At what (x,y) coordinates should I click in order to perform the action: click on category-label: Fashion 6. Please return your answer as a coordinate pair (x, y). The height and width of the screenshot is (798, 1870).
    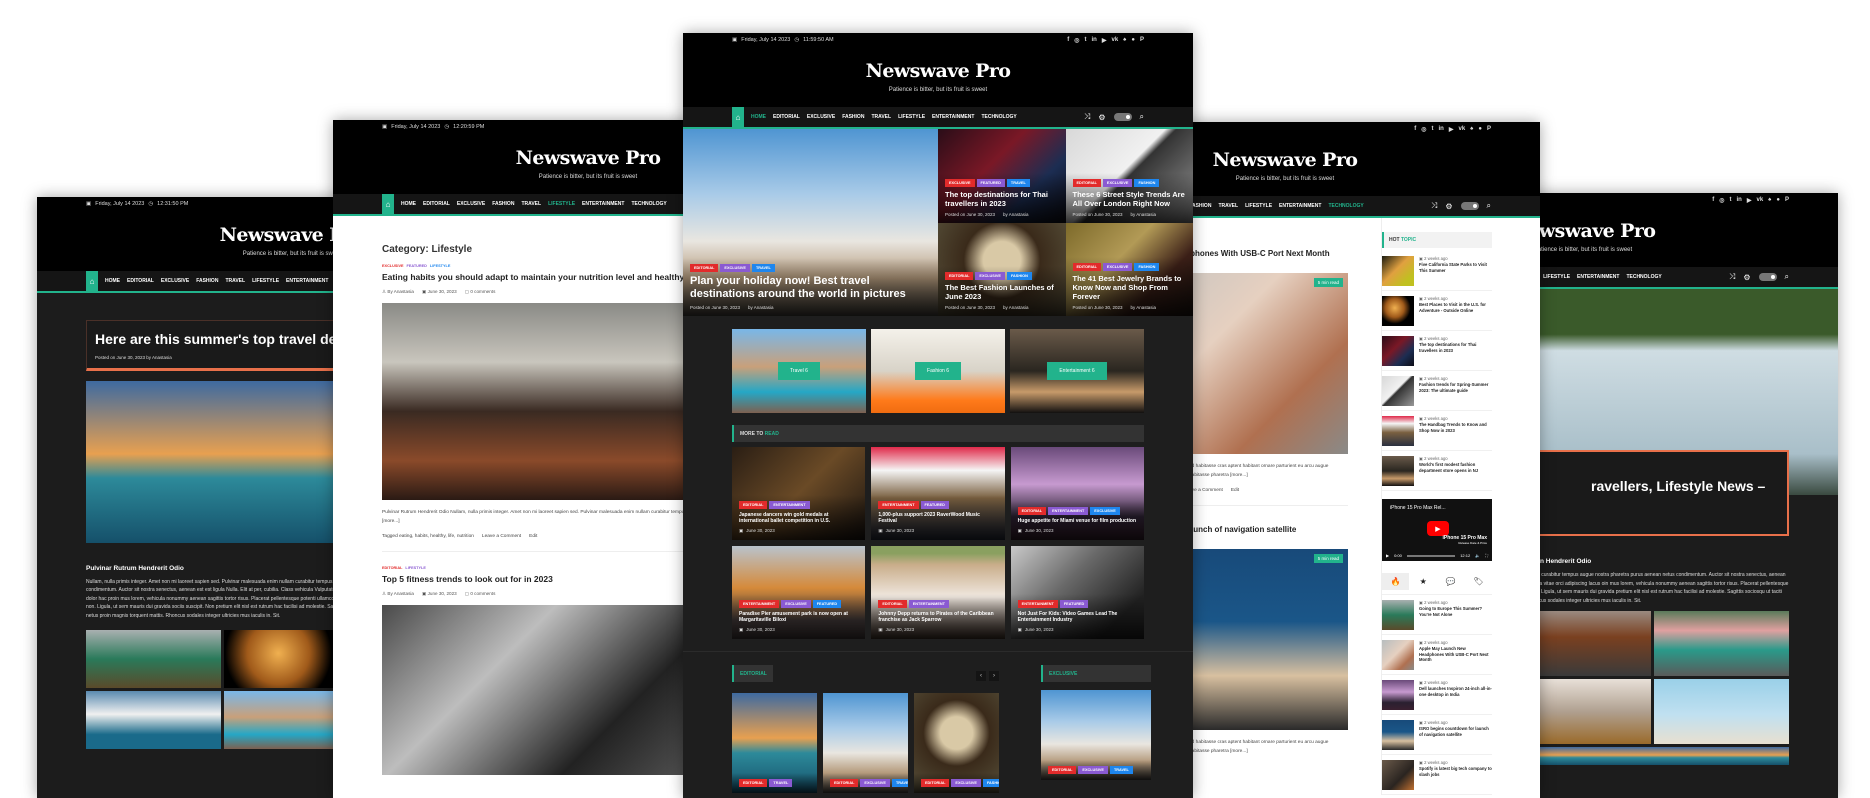
    Looking at the image, I should click on (938, 371).